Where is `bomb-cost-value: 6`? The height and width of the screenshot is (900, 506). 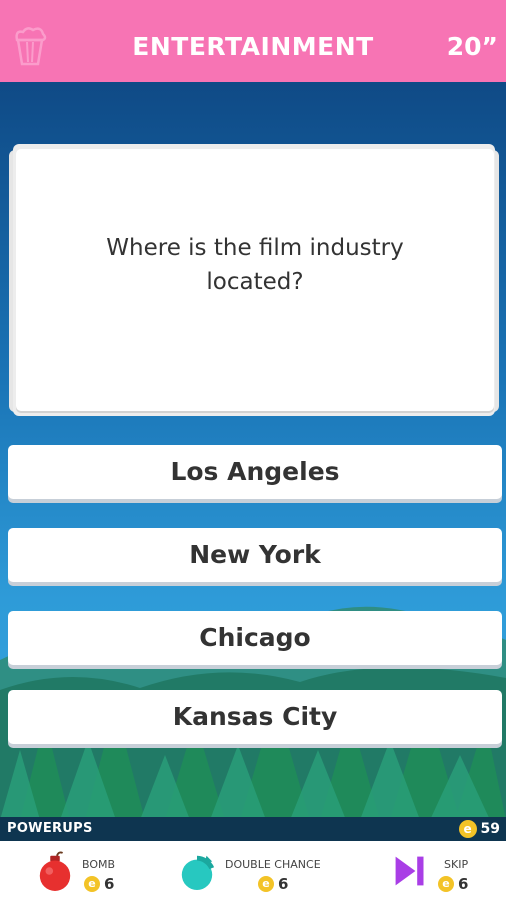 bomb-cost-value: 6 is located at coordinates (109, 884).